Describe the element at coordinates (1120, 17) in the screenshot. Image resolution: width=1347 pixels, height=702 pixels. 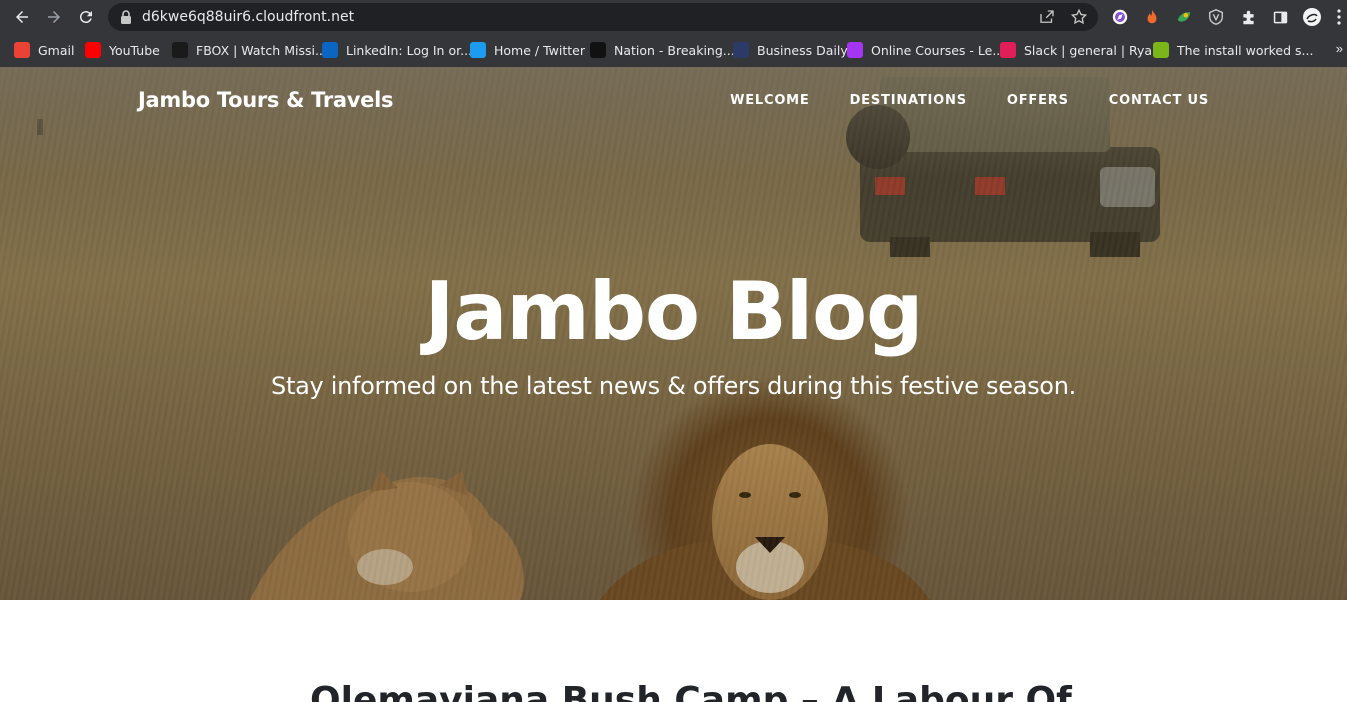
I see `extension-compass-icon` at that location.